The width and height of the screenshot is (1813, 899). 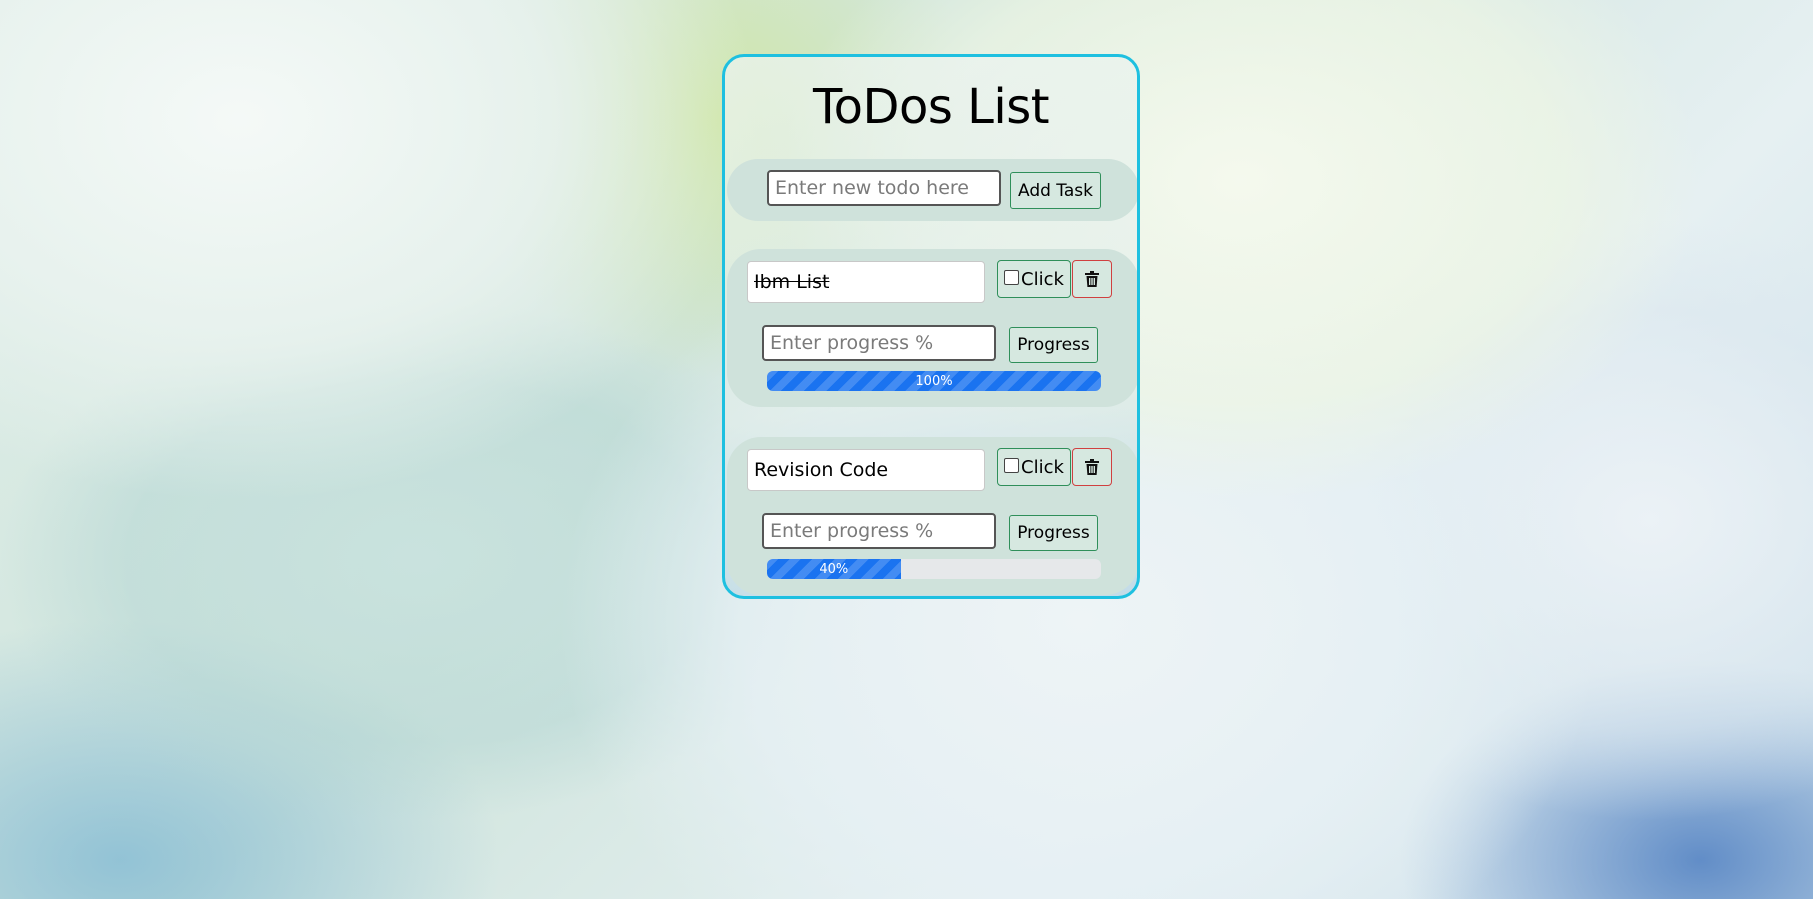 What do you see at coordinates (866, 282) in the screenshot?
I see `task-name-field: Ibm List` at bounding box center [866, 282].